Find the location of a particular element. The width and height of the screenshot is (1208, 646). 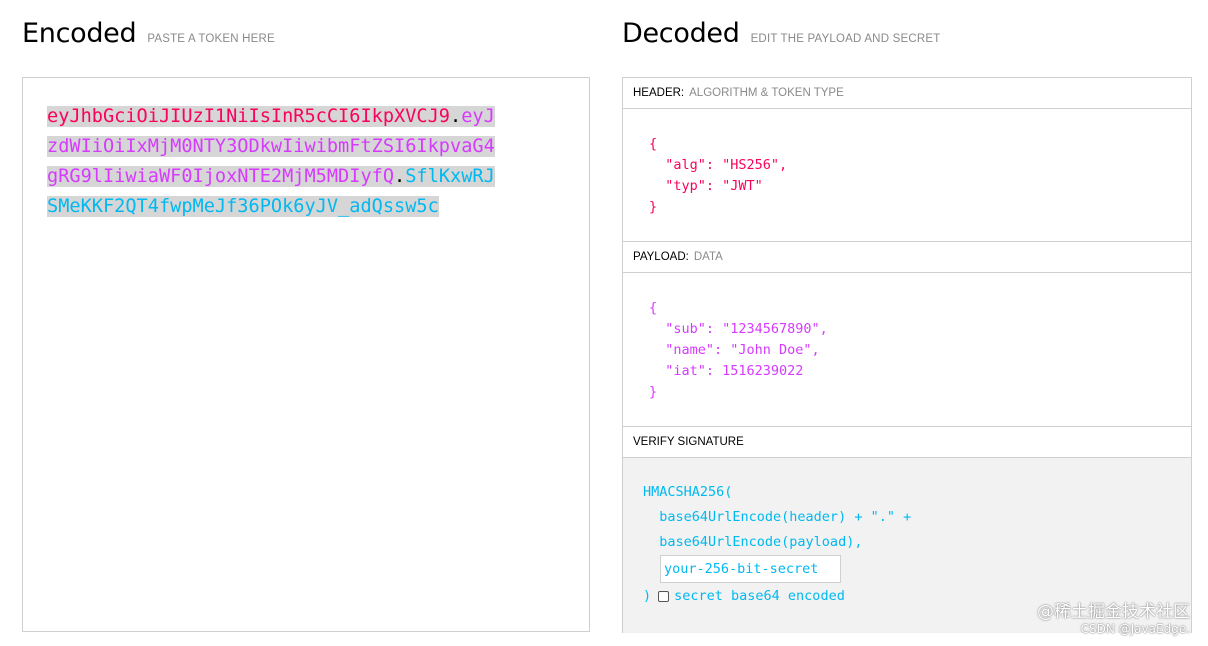

decoded-title: Decoded is located at coordinates (681, 33).